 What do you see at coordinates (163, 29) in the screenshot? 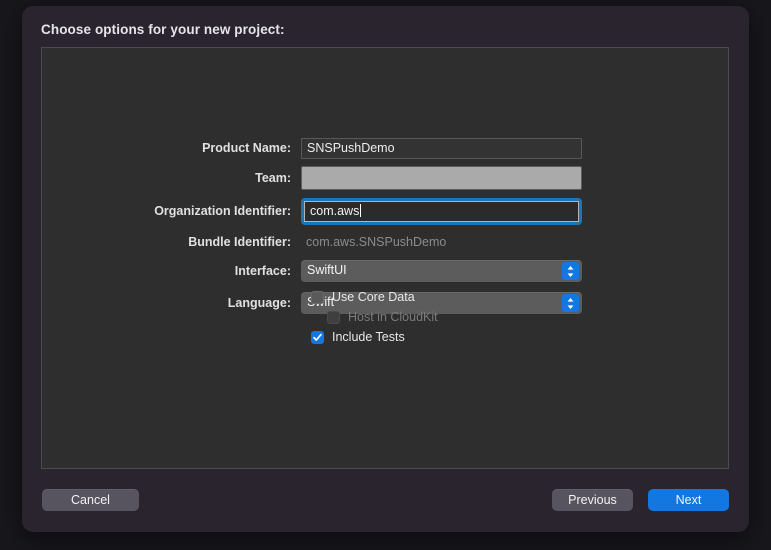
I see `dialog-title: Choose options for your new project:` at bounding box center [163, 29].